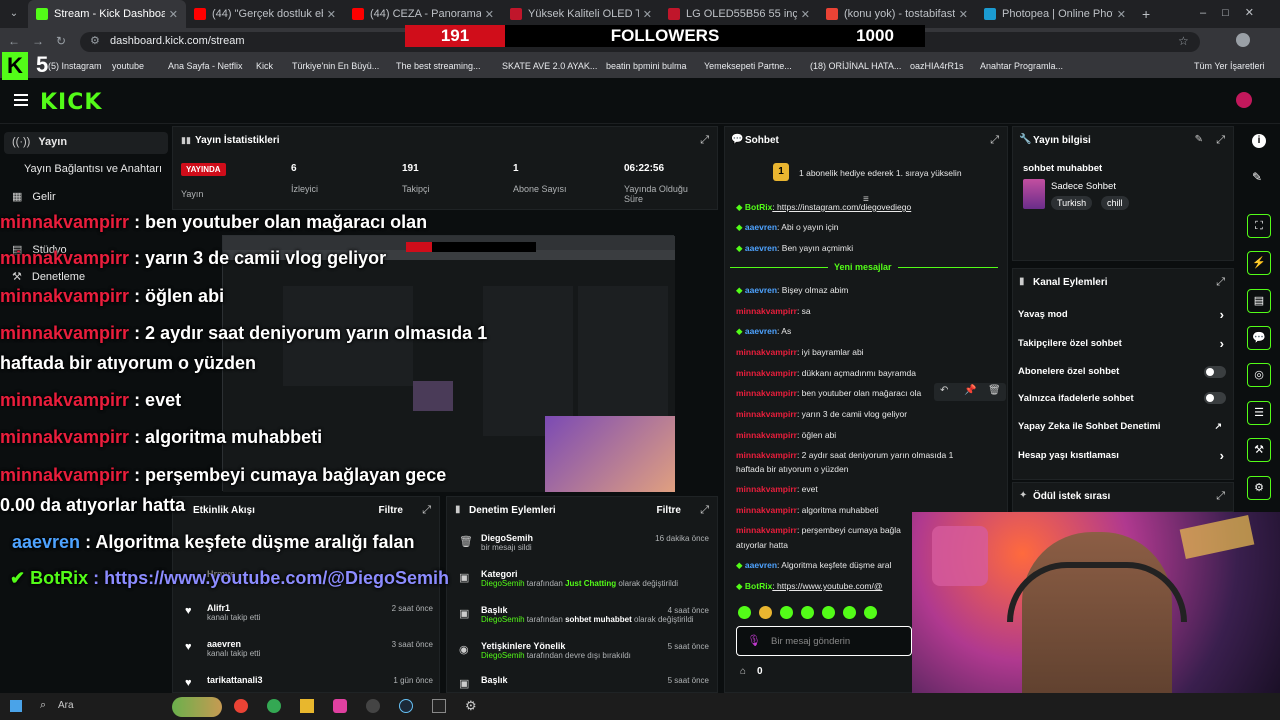 This screenshot has height=720, width=1280. I want to click on browser-tab: (konu yok) - tostabifastfood@g ✕, so click(897, 14).